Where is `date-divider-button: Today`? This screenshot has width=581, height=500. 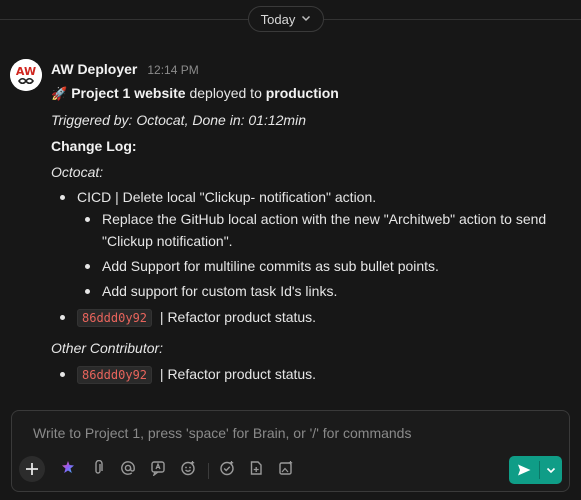 date-divider-button: Today is located at coordinates (286, 19).